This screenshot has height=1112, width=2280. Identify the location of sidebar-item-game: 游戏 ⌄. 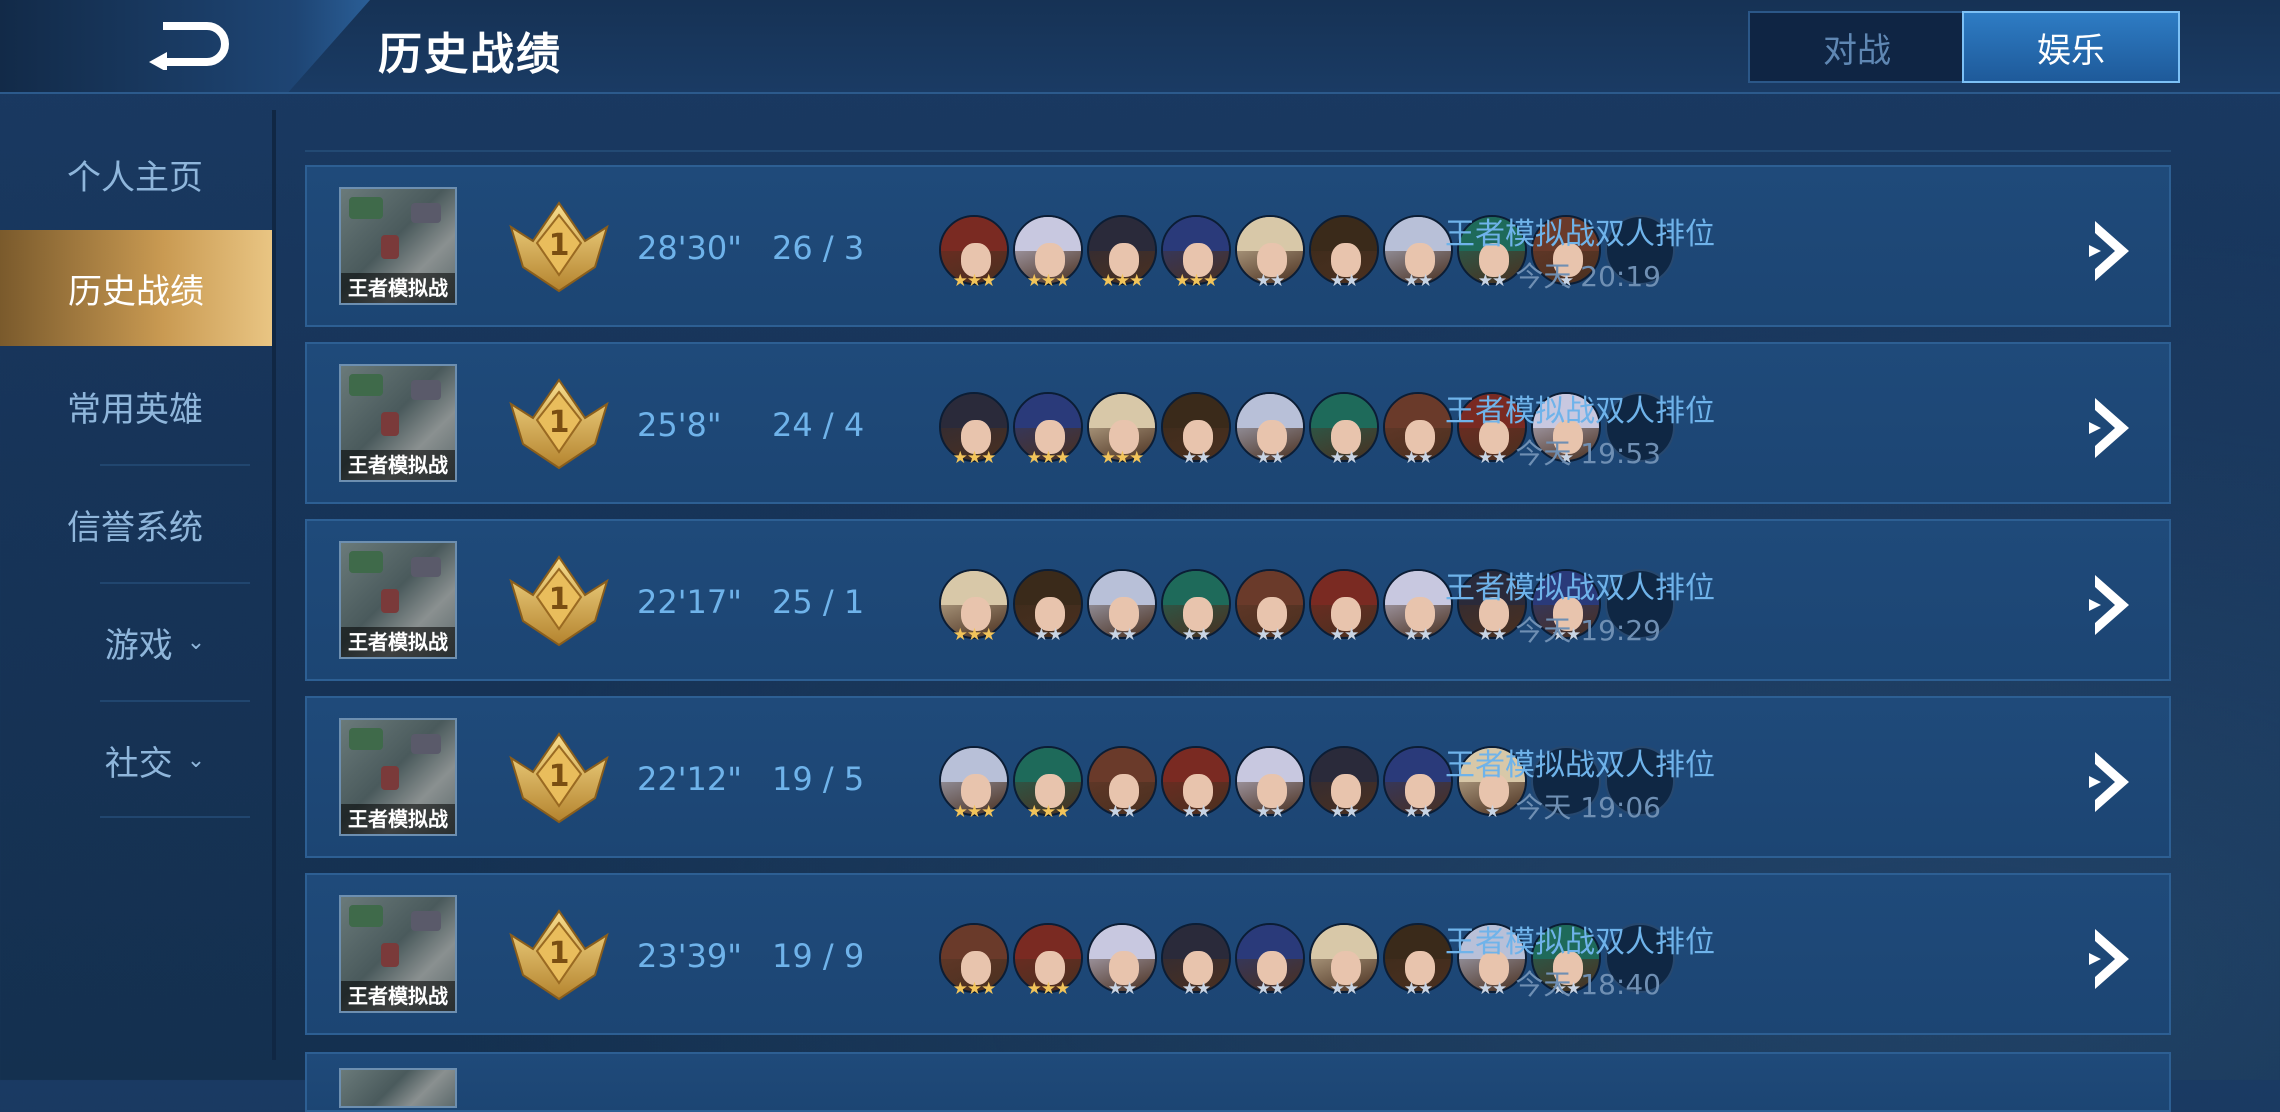
(135, 642).